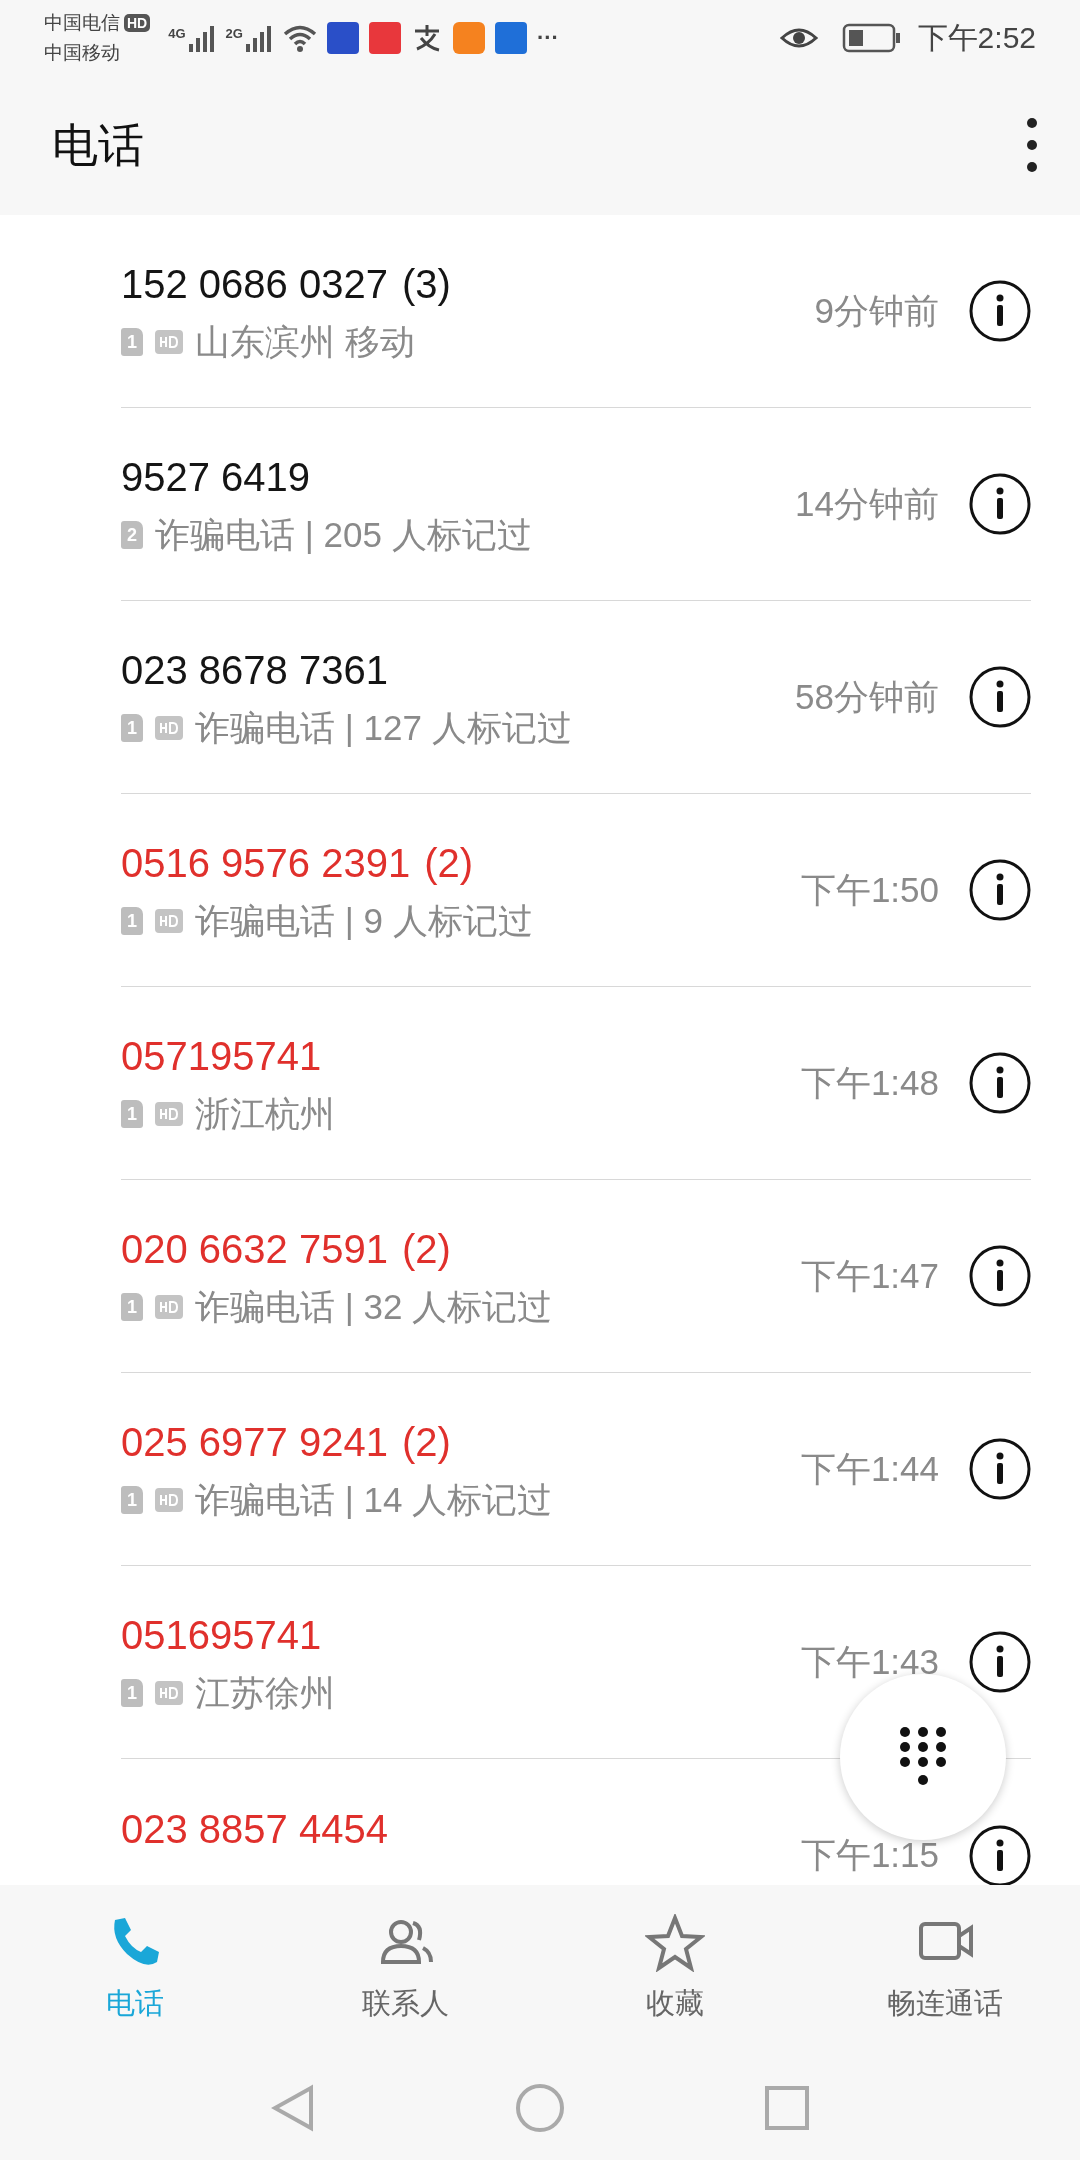 The width and height of the screenshot is (1080, 2160). Describe the element at coordinates (254, 1829) in the screenshot. I see `phone-number: 023 8857 4454` at that location.